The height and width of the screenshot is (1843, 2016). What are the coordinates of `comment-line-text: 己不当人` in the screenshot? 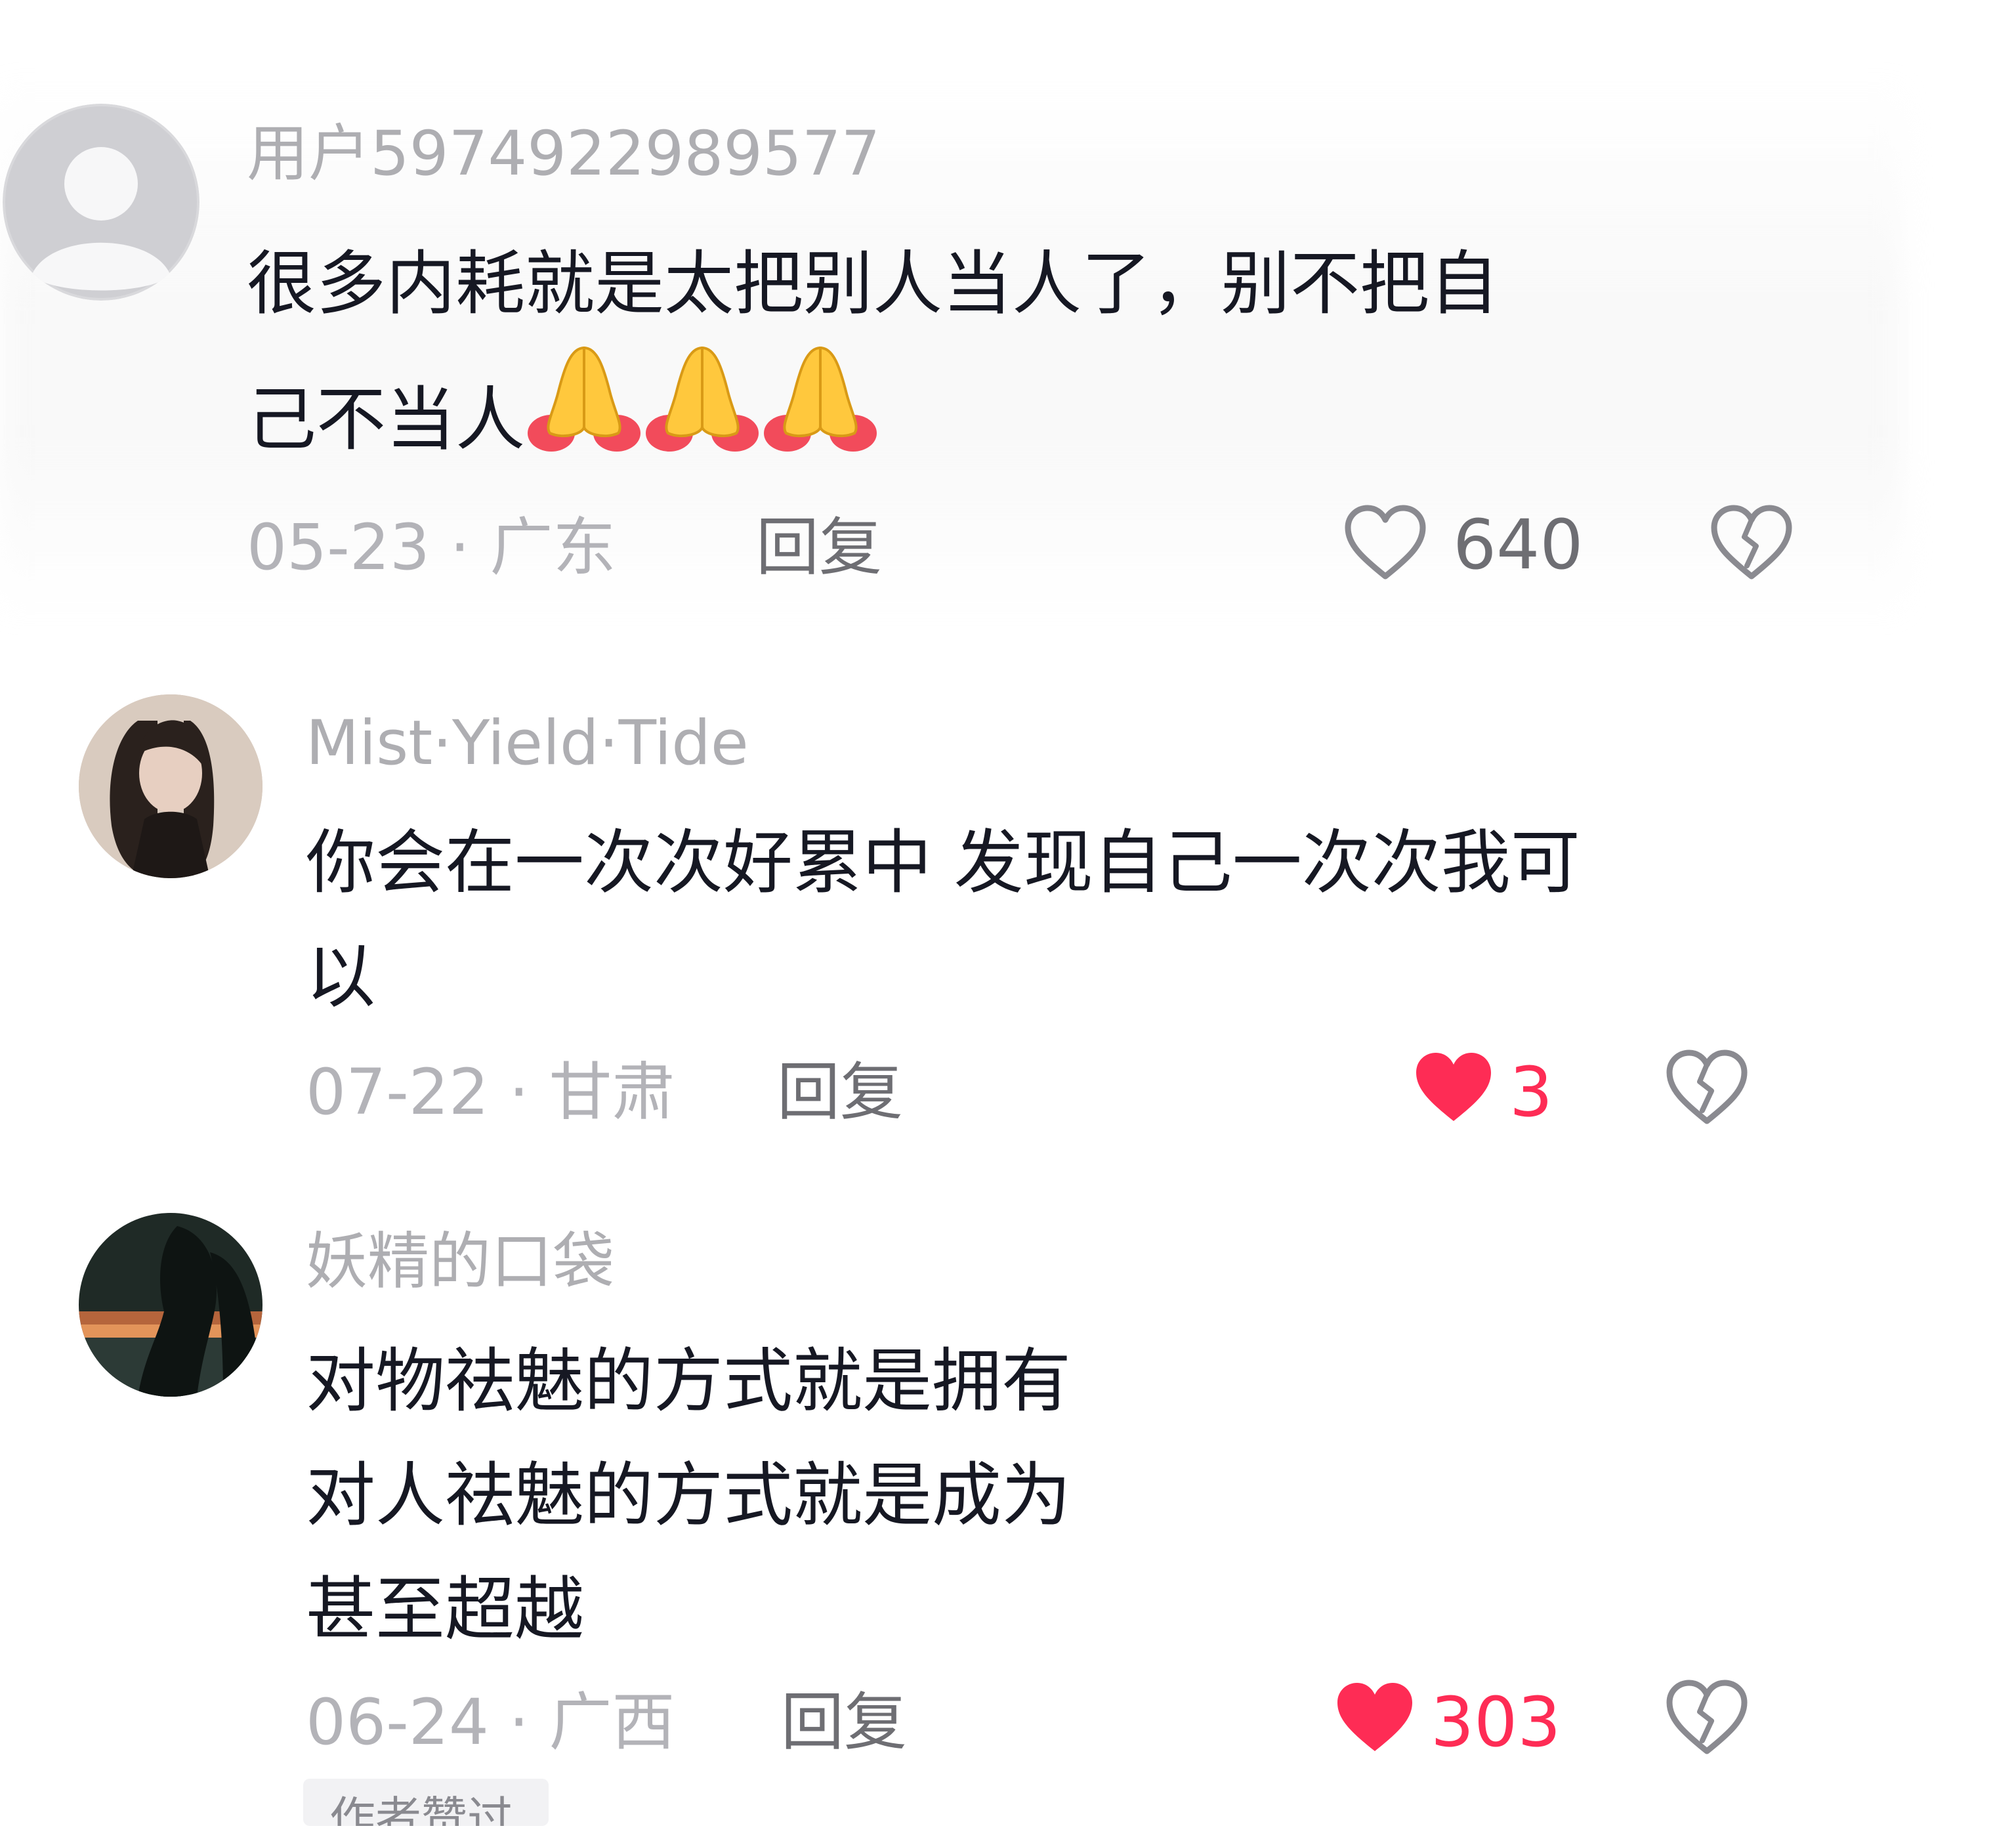 It's located at (386, 420).